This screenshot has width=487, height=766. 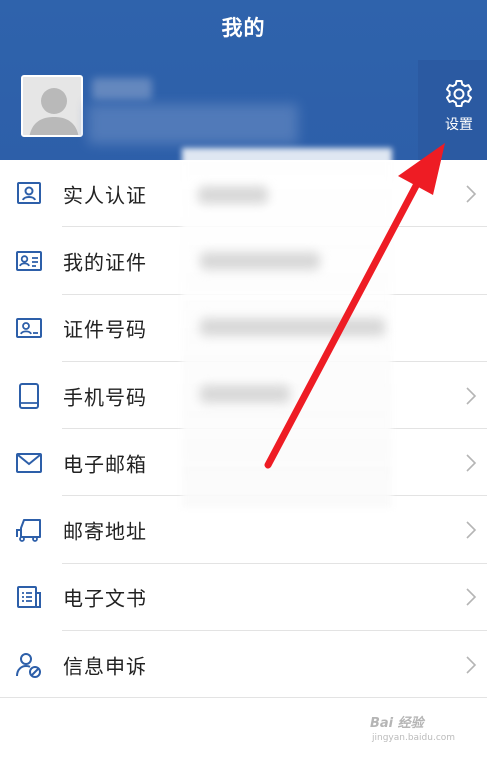 What do you see at coordinates (105, 329) in the screenshot?
I see `menu-item-label: 证件号码` at bounding box center [105, 329].